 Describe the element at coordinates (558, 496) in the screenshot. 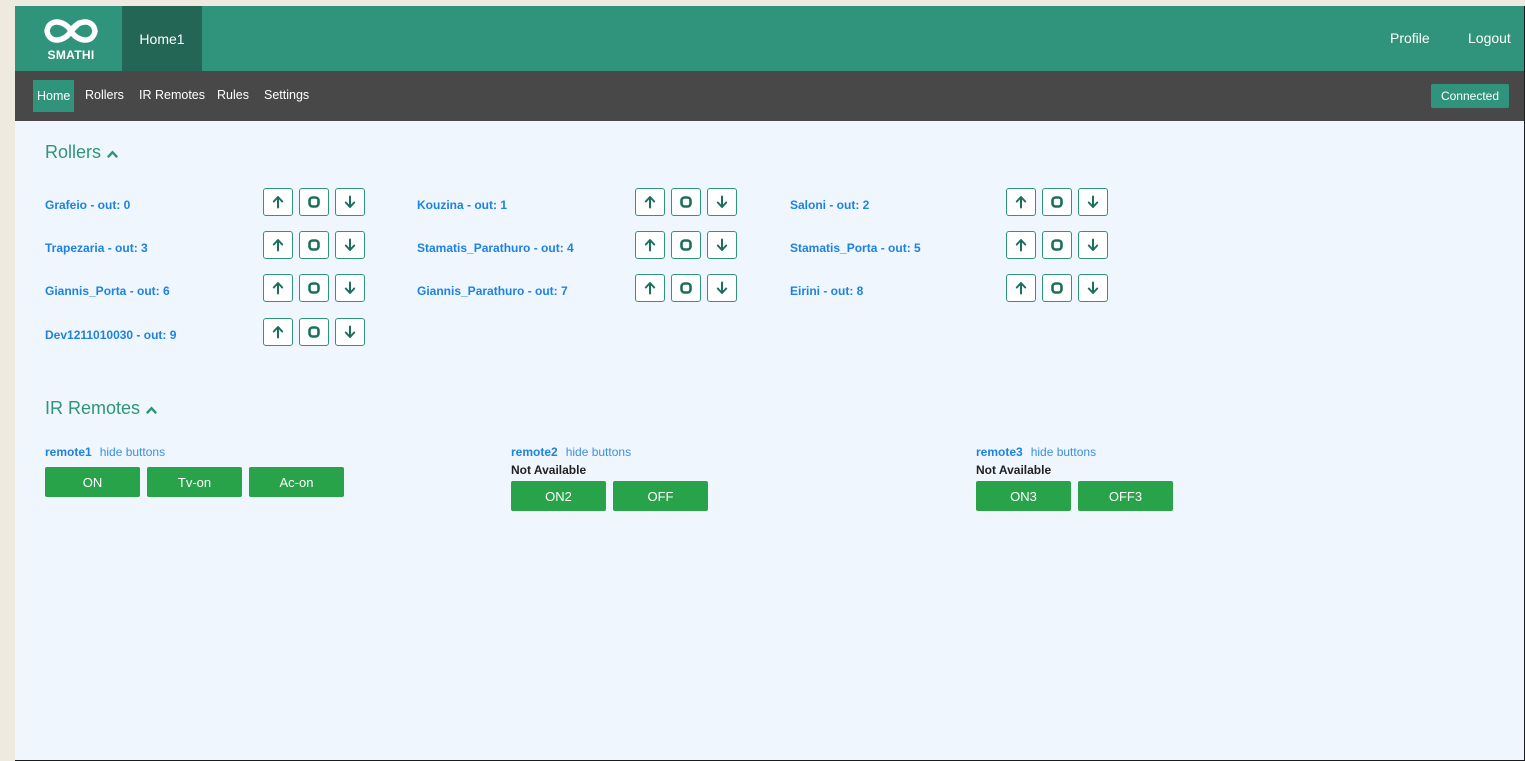

I see `remote-button-on2: ON2` at that location.